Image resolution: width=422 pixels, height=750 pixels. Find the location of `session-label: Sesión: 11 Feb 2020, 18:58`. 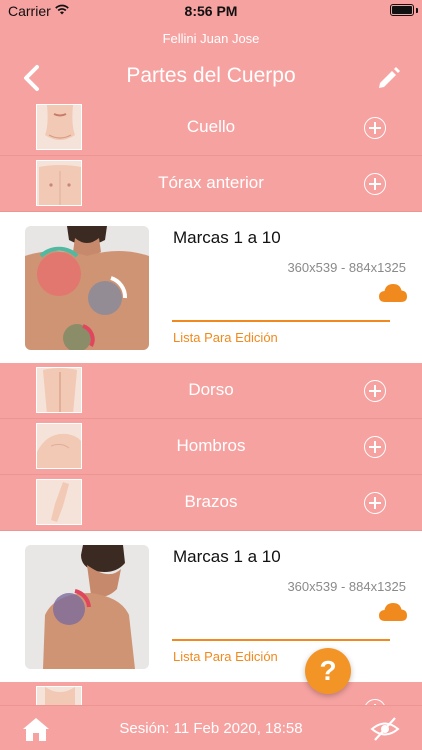

session-label: Sesión: 11 Feb 2020, 18:58 is located at coordinates (211, 728).